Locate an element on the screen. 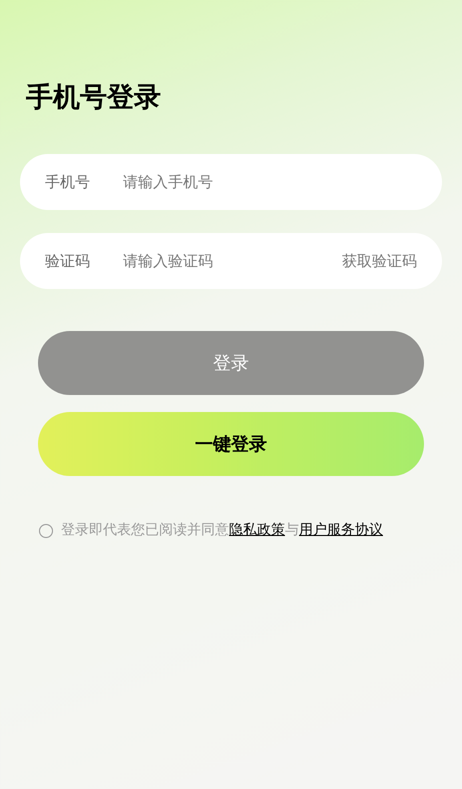  one-click-login-button: 一键登录 is located at coordinates (231, 444).